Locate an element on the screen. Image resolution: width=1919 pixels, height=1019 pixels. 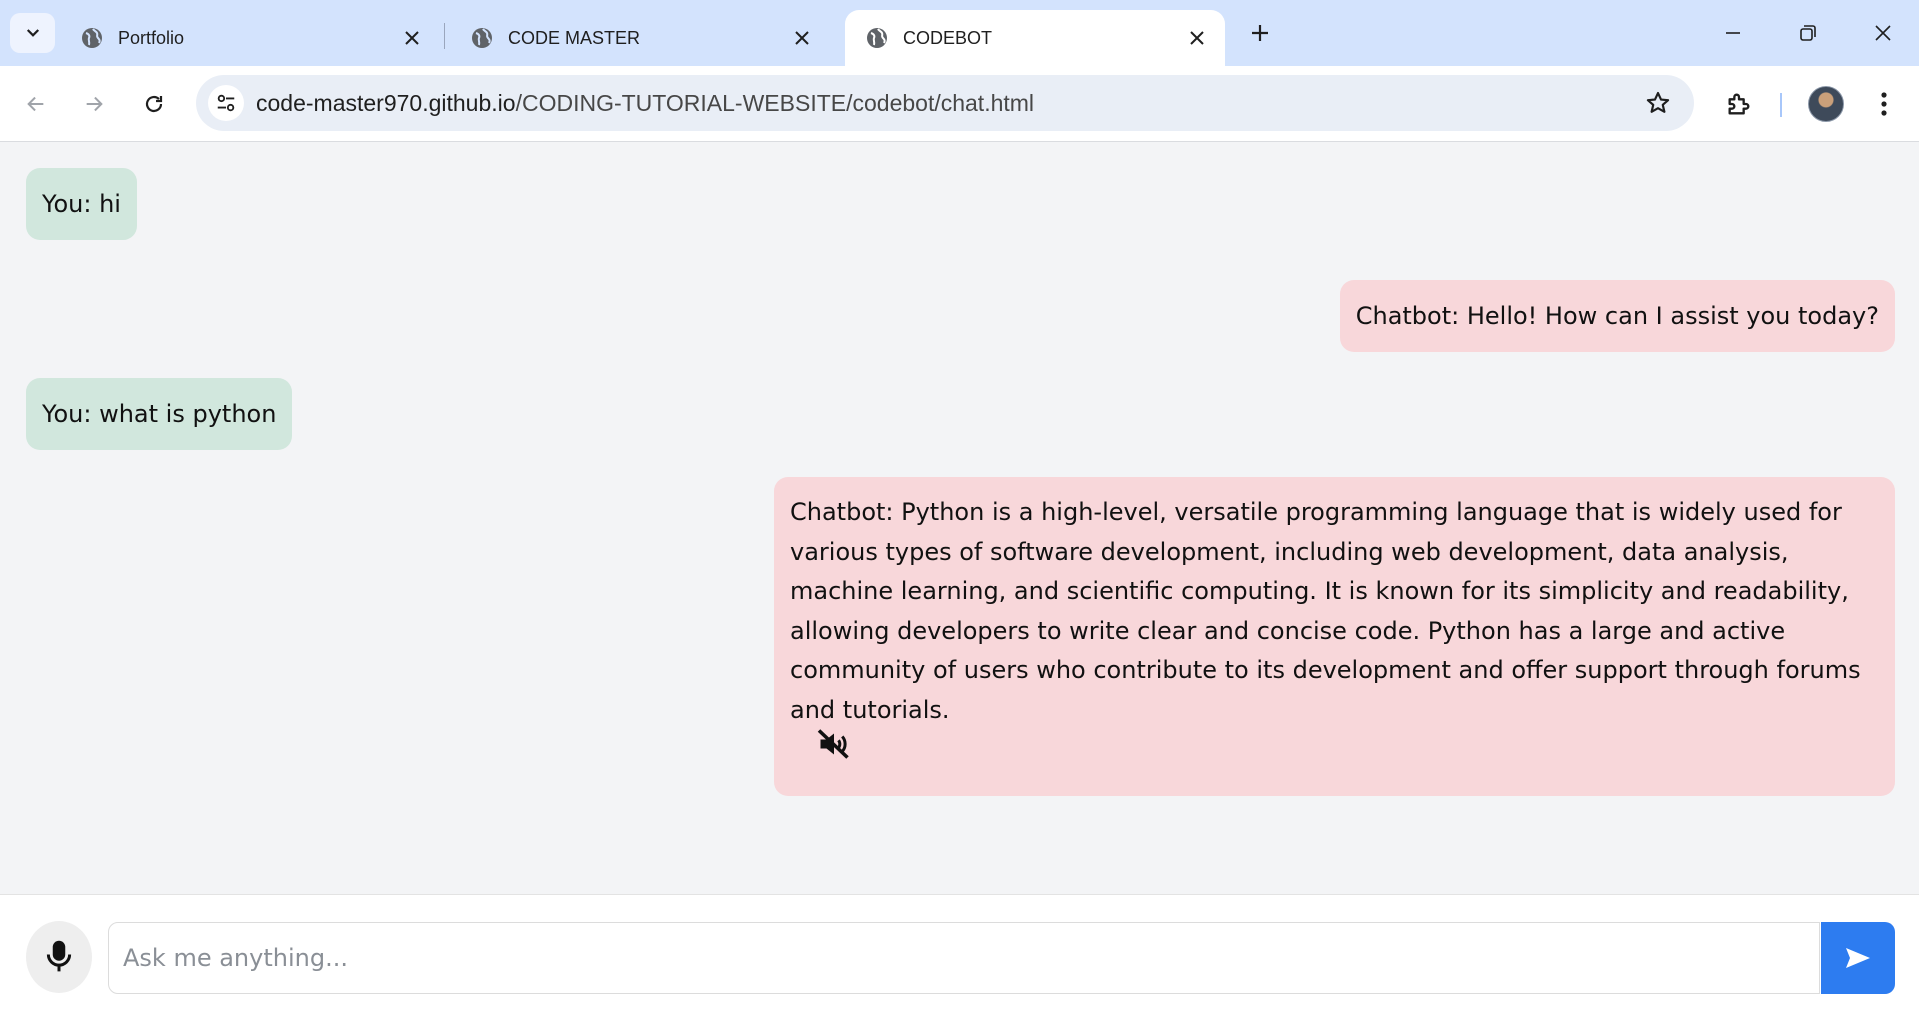
send-button is located at coordinates (1858, 958).